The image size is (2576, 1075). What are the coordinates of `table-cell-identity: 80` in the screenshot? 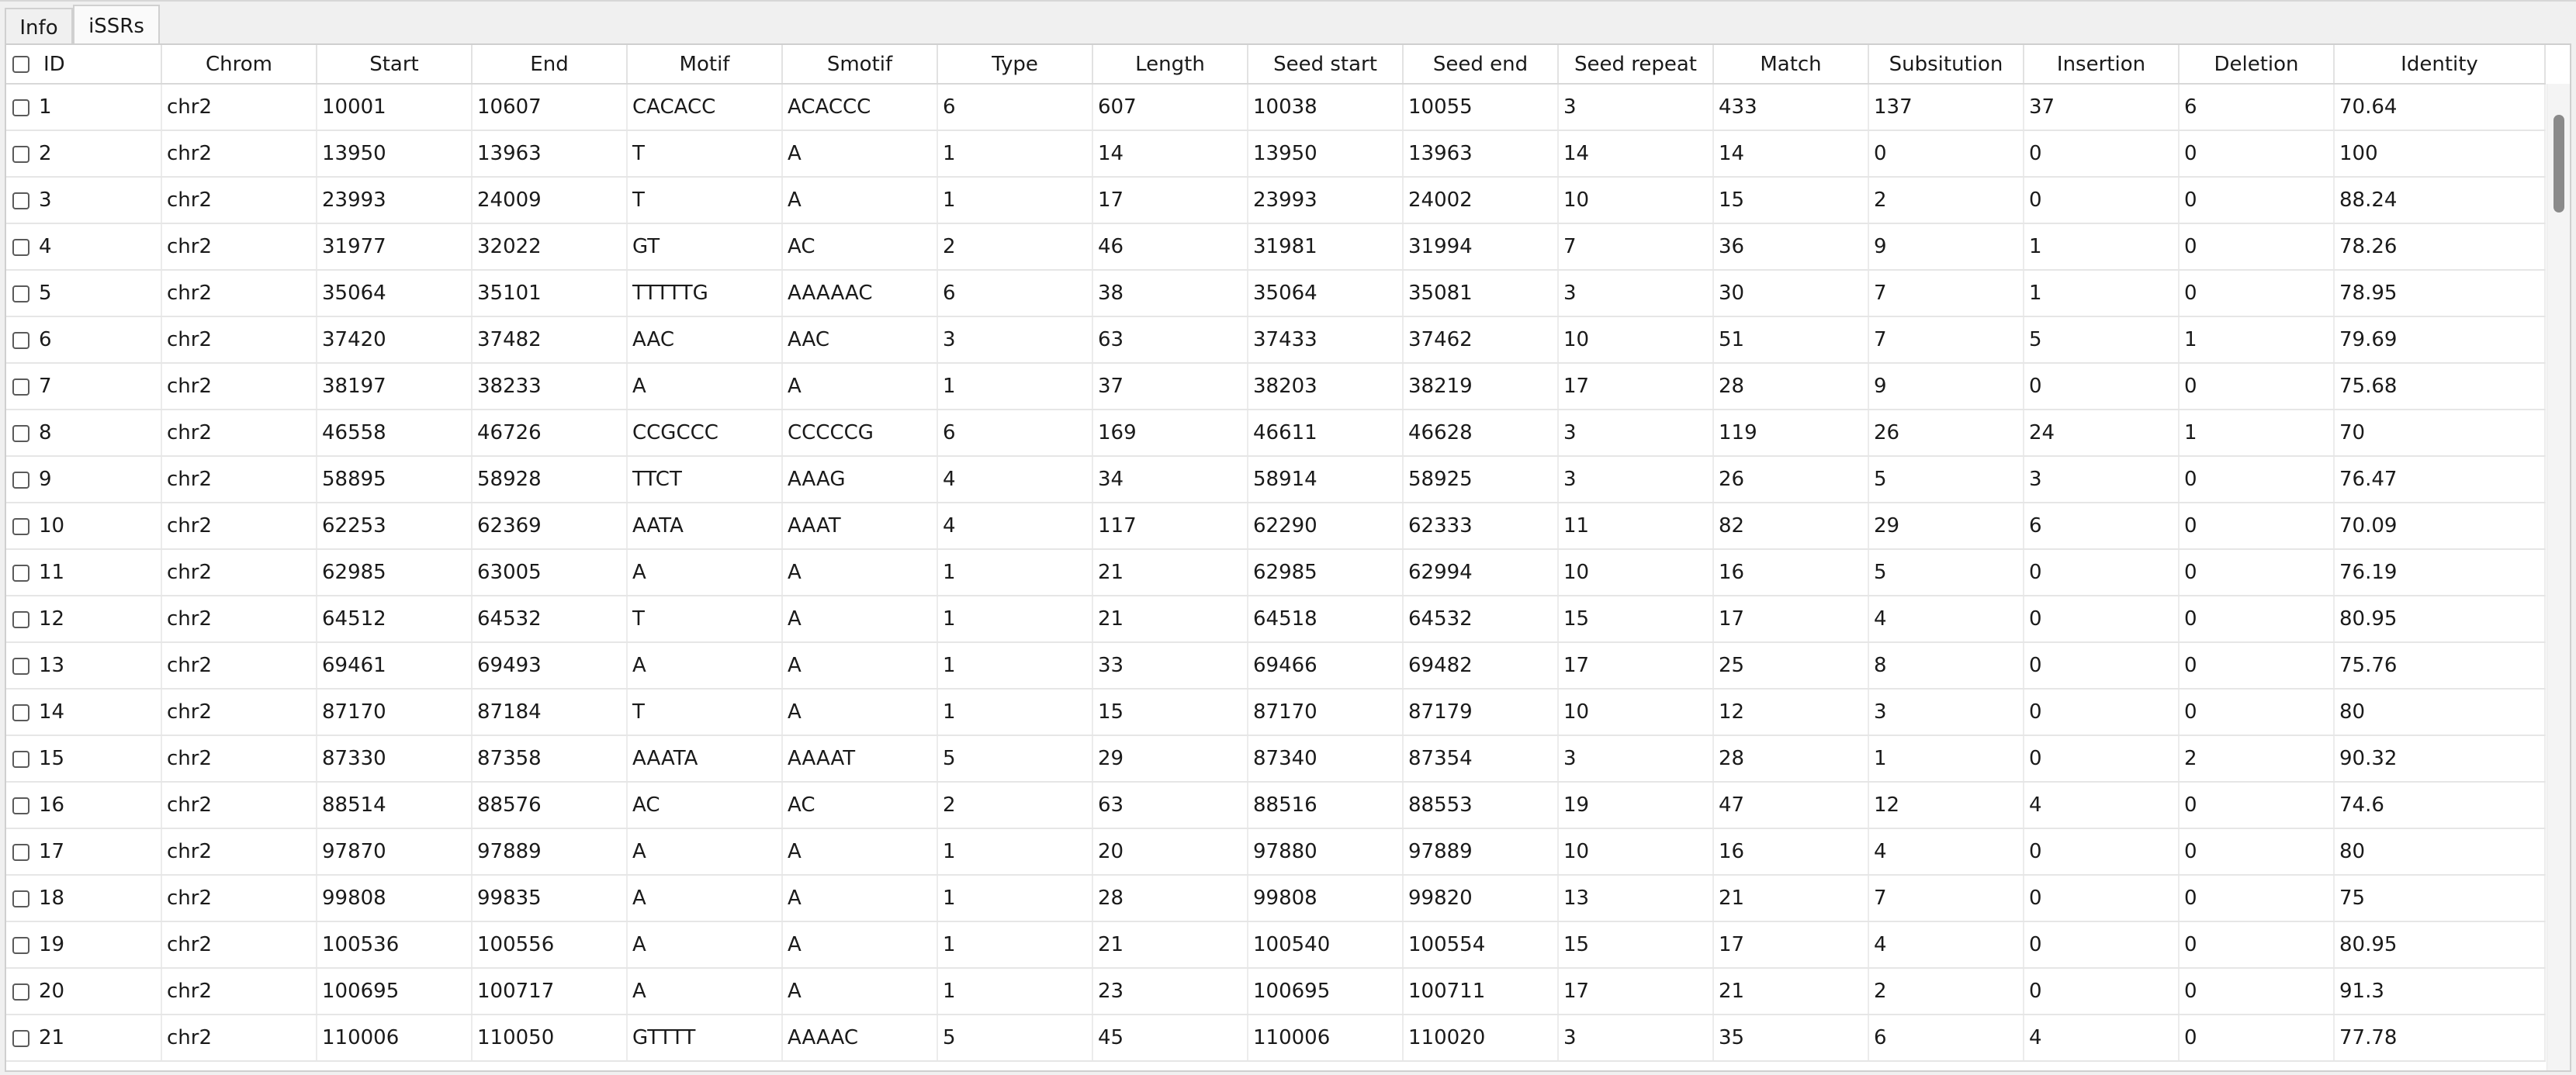 It's located at (2440, 852).